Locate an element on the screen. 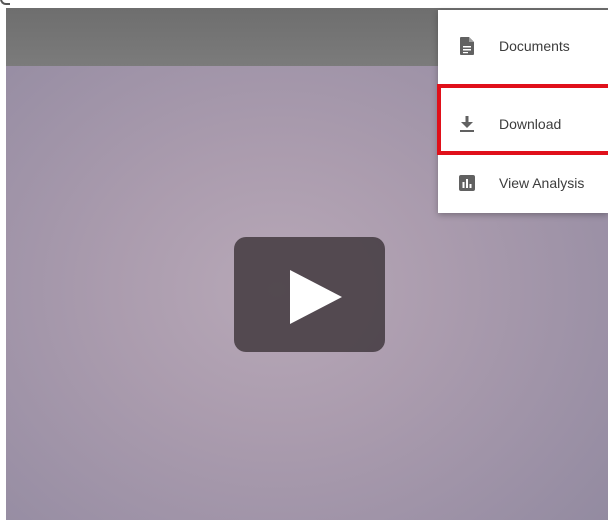  play-button is located at coordinates (309, 294).